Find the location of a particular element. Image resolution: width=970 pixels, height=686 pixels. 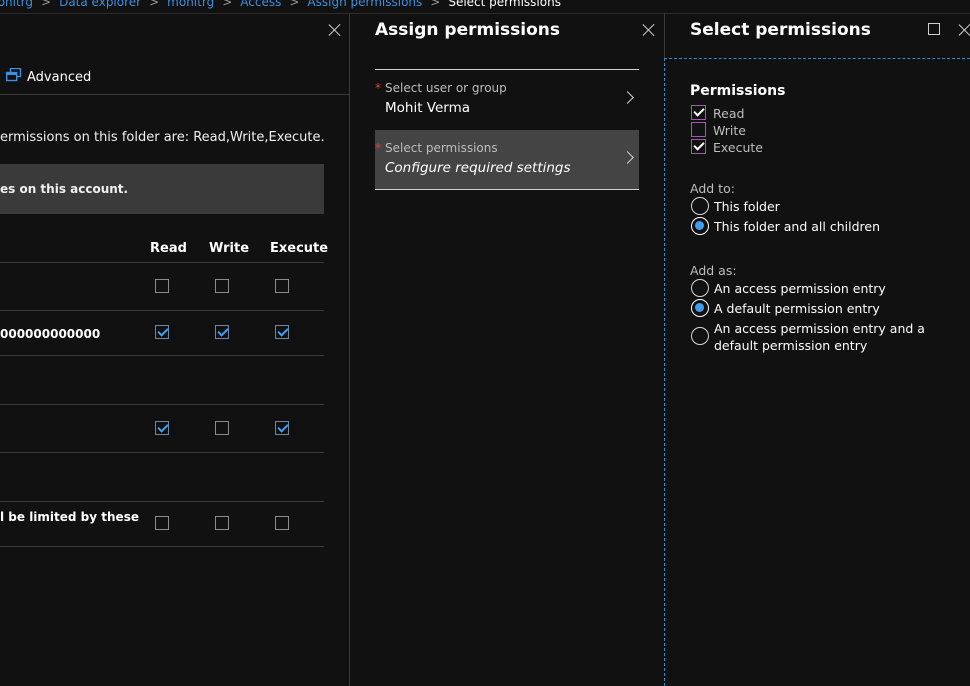

top-border is located at coordinates (485, 13).